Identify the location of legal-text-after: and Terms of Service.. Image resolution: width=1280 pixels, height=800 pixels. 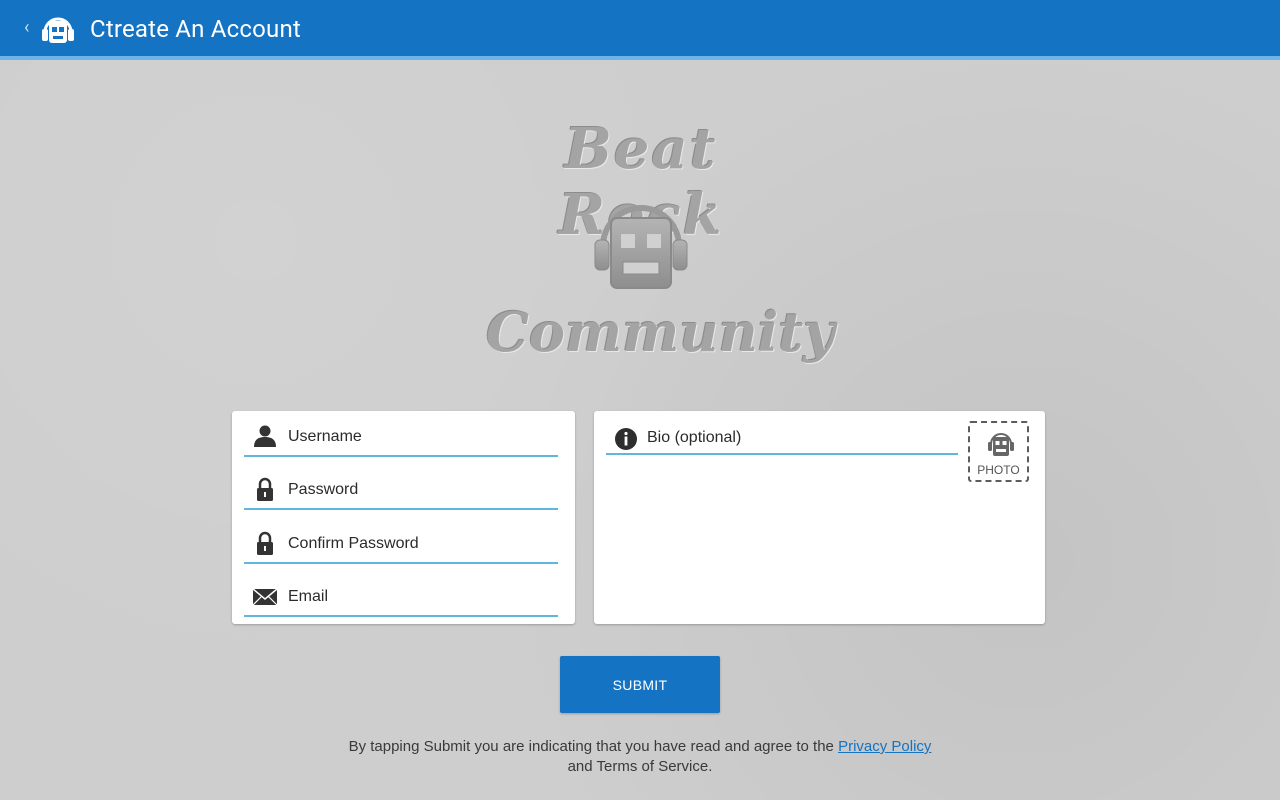
(640, 766).